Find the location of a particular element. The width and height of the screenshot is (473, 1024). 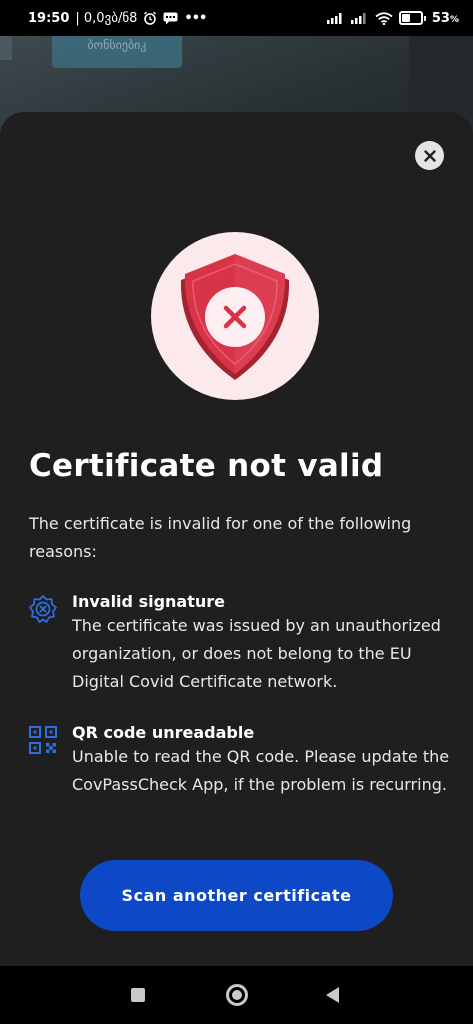

reason-title: QR code unreadable is located at coordinates (163, 732).